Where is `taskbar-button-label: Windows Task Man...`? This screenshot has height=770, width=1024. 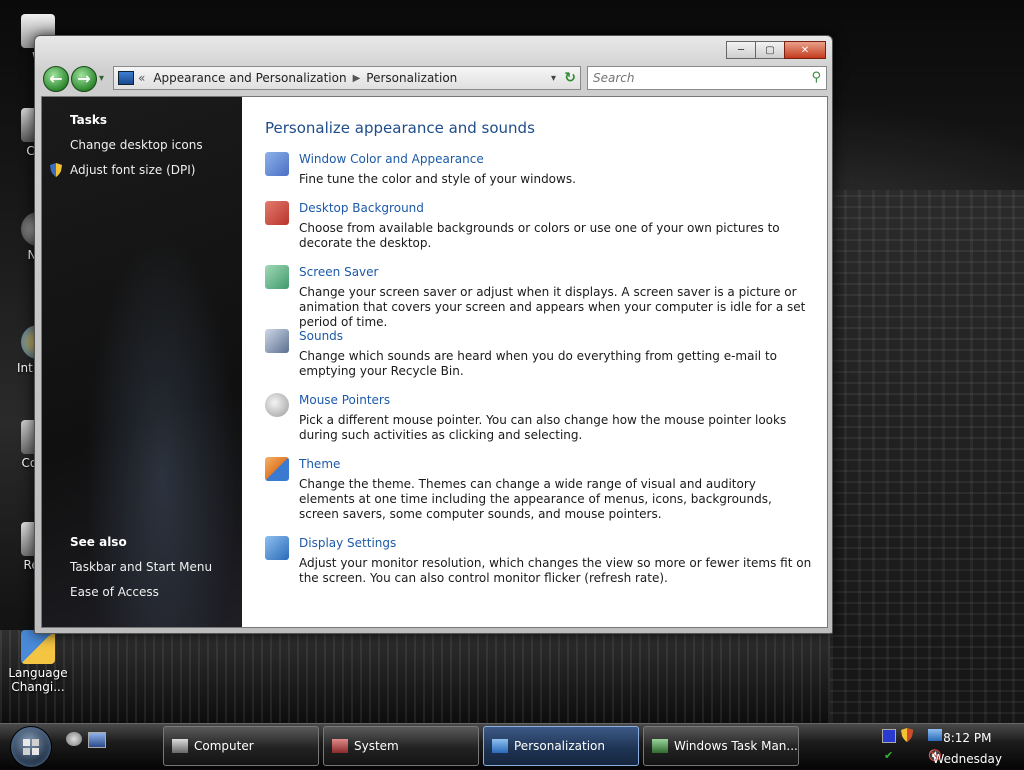
taskbar-button-label: Windows Task Man... is located at coordinates (736, 746).